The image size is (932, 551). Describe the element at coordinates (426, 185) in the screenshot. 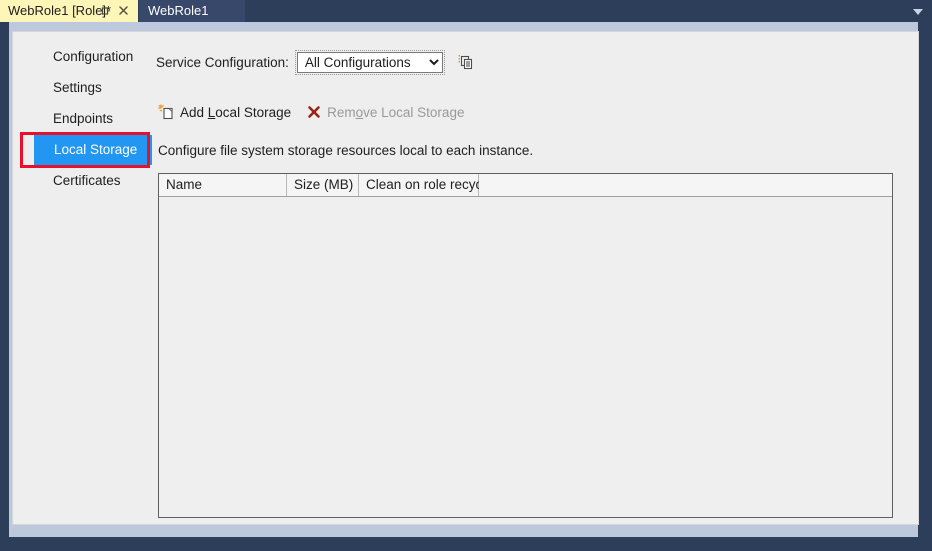

I see `grid-column-header-clean-on-role-recycle: Clean on role recycle` at that location.